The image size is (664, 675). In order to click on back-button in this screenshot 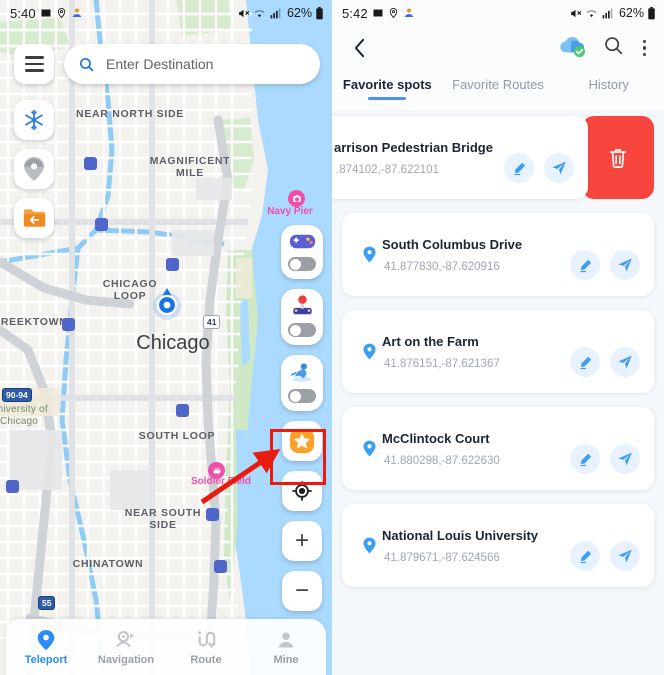, I will do `click(359, 48)`.